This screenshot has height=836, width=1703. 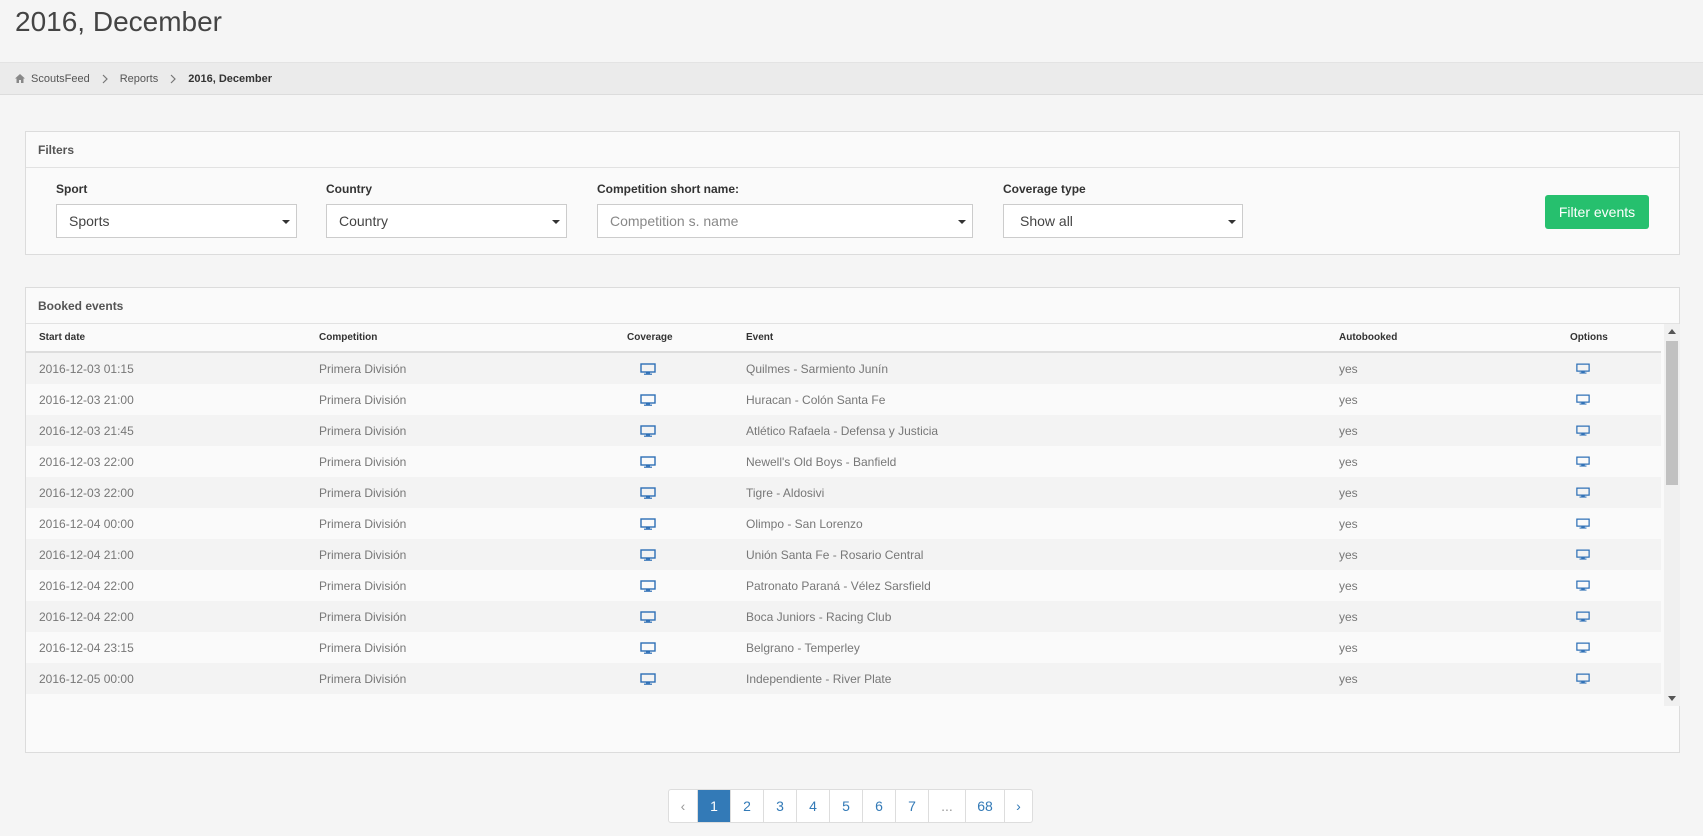 I want to click on scroll-down-icon, so click(x=1672, y=698).